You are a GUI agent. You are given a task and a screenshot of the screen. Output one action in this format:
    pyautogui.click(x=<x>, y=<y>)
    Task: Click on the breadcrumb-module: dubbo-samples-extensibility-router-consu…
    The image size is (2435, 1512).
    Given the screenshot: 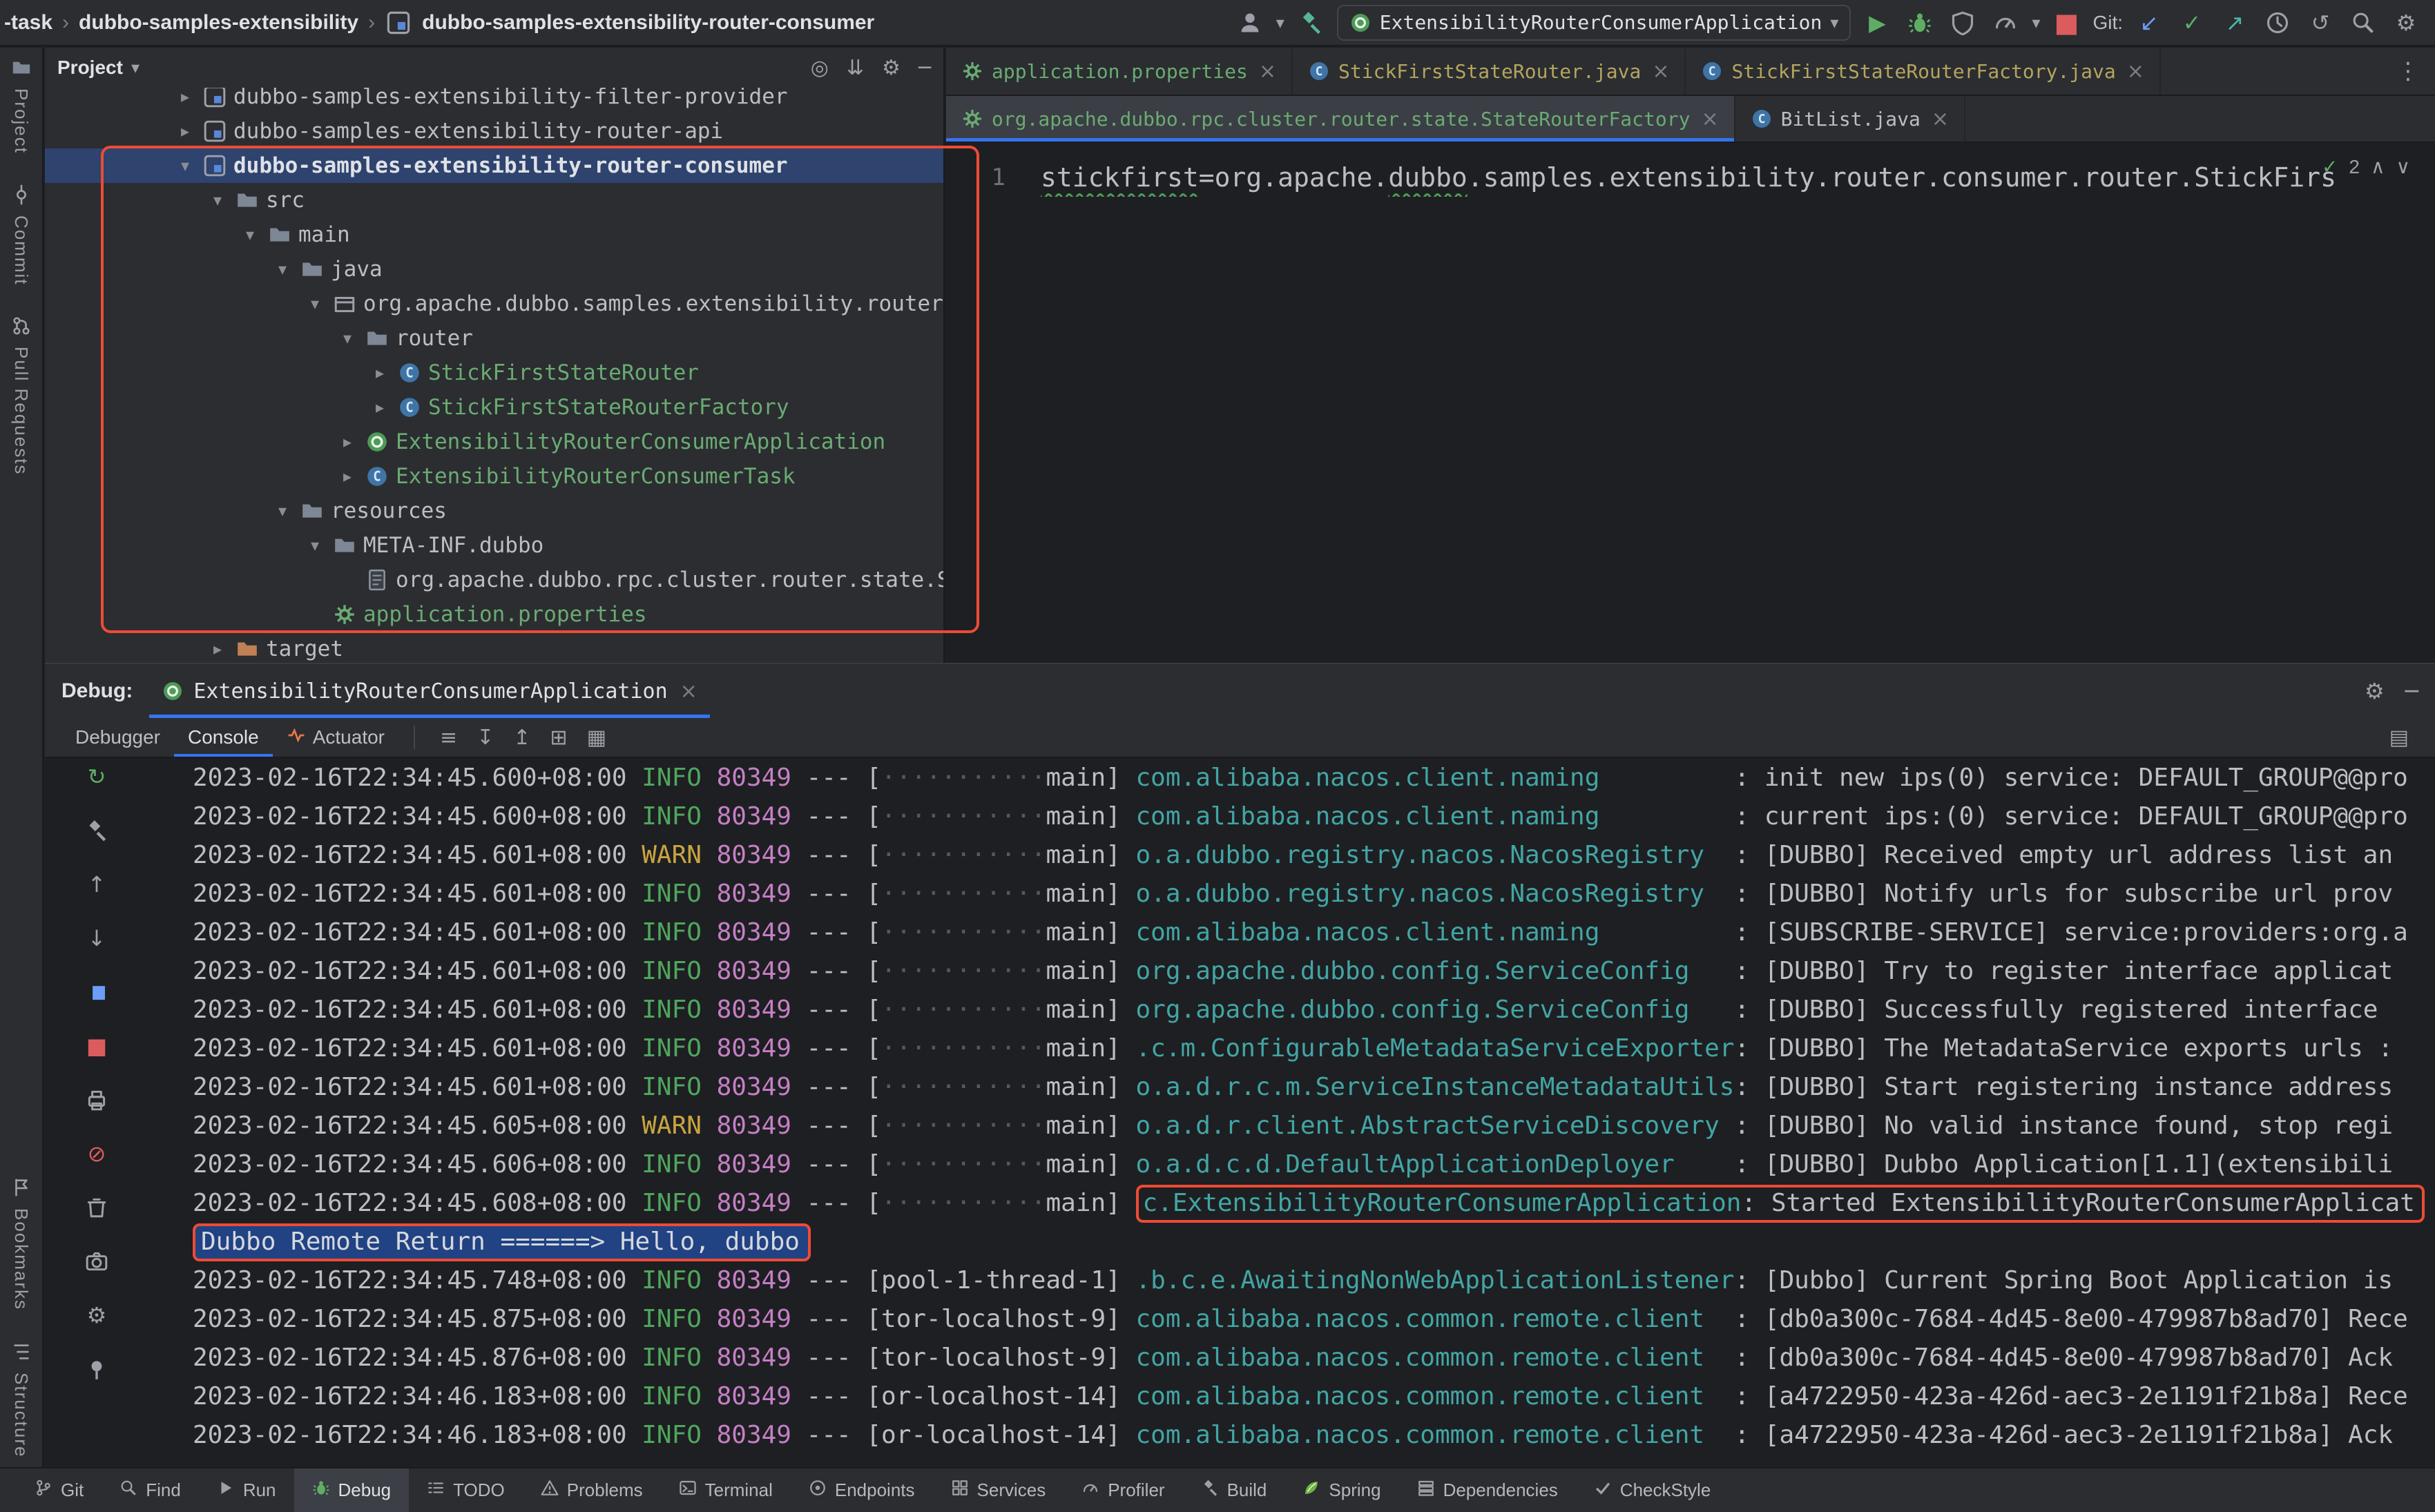 What is the action you would take?
    pyautogui.click(x=648, y=23)
    